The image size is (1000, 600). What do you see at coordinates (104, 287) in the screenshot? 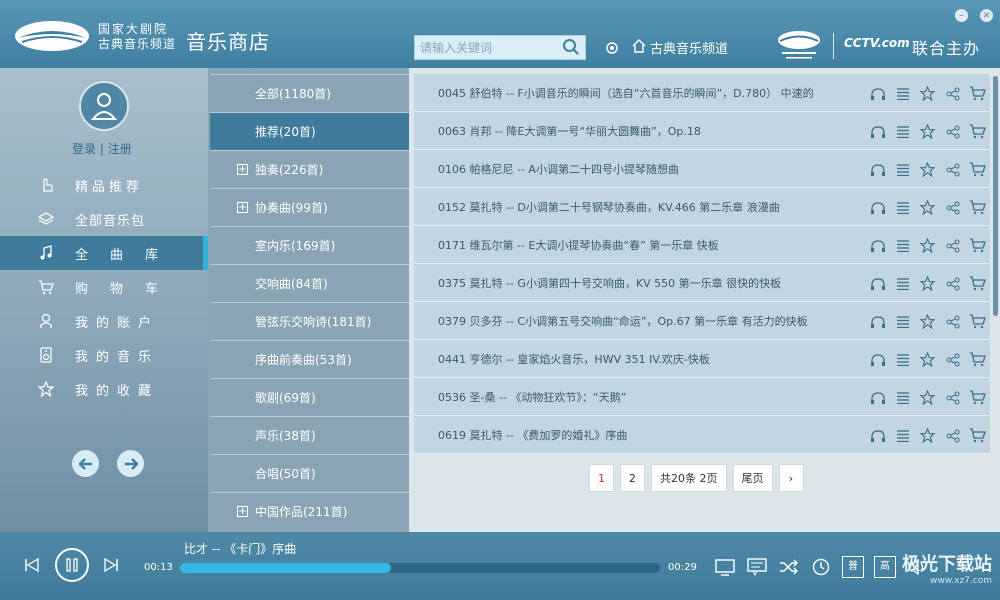
I see `sidebar-item-cart: 购物车` at bounding box center [104, 287].